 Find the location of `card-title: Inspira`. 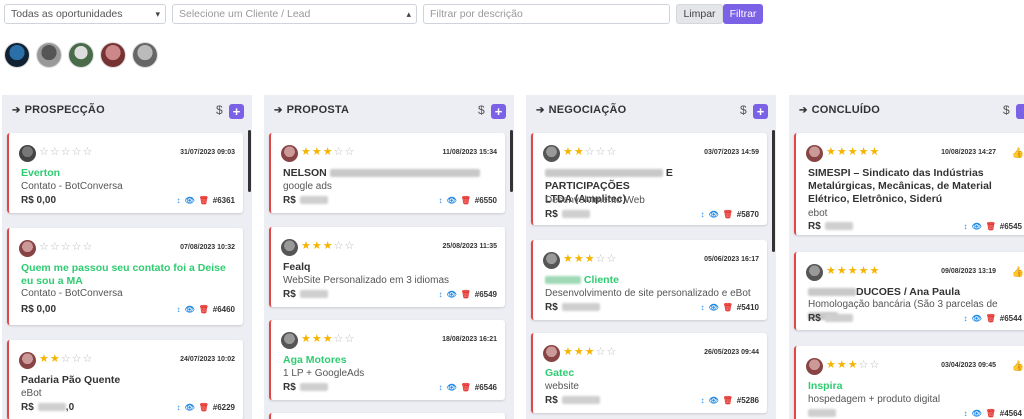

card-title: Inspira is located at coordinates (915, 386).